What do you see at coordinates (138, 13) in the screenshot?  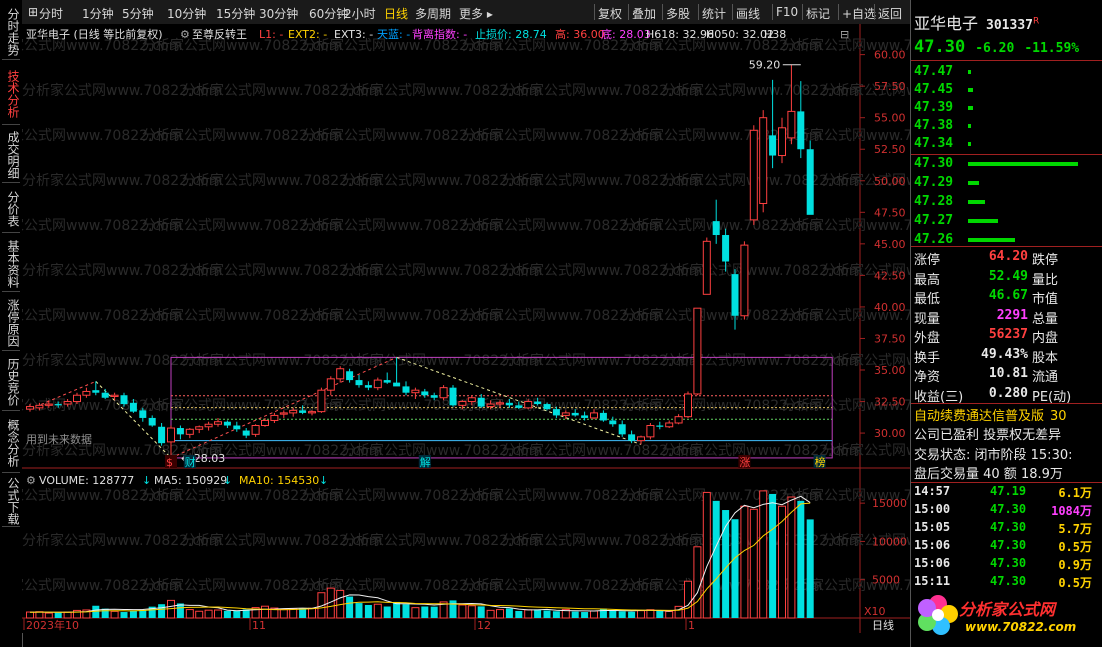 I see `period-tab-2: 5分钟` at bounding box center [138, 13].